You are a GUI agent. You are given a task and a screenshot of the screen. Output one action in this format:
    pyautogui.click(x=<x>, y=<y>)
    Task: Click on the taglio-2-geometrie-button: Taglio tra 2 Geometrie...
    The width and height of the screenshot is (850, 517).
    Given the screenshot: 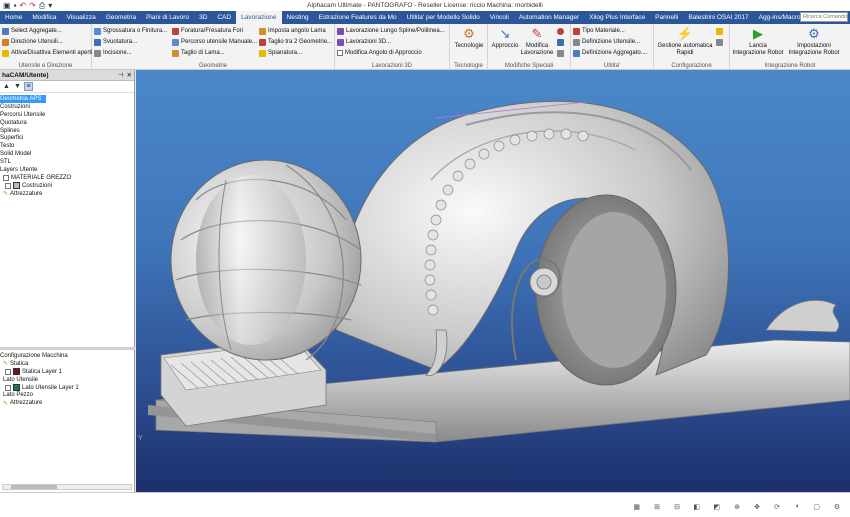 What is the action you would take?
    pyautogui.click(x=295, y=42)
    